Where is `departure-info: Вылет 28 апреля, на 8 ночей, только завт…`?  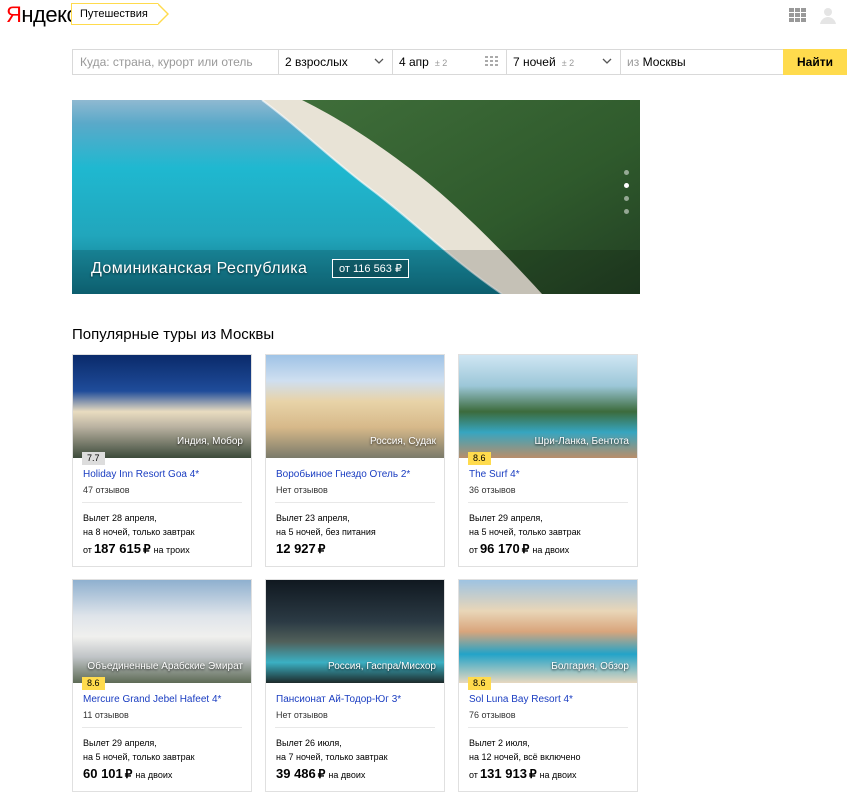
departure-info: Вылет 28 апреля, на 8 ночей, только завт… is located at coordinates (139, 525).